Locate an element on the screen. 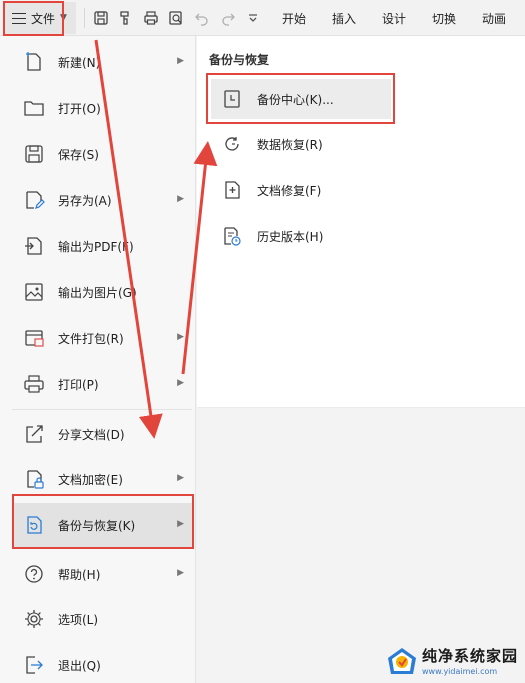 Image resolution: width=525 pixels, height=683 pixels. submenu-item-history-version: 历史版本(H) is located at coordinates (301, 236).